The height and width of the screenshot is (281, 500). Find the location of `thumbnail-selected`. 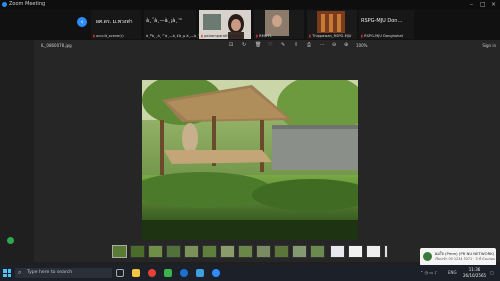

thumbnail-selected is located at coordinates (119, 251).